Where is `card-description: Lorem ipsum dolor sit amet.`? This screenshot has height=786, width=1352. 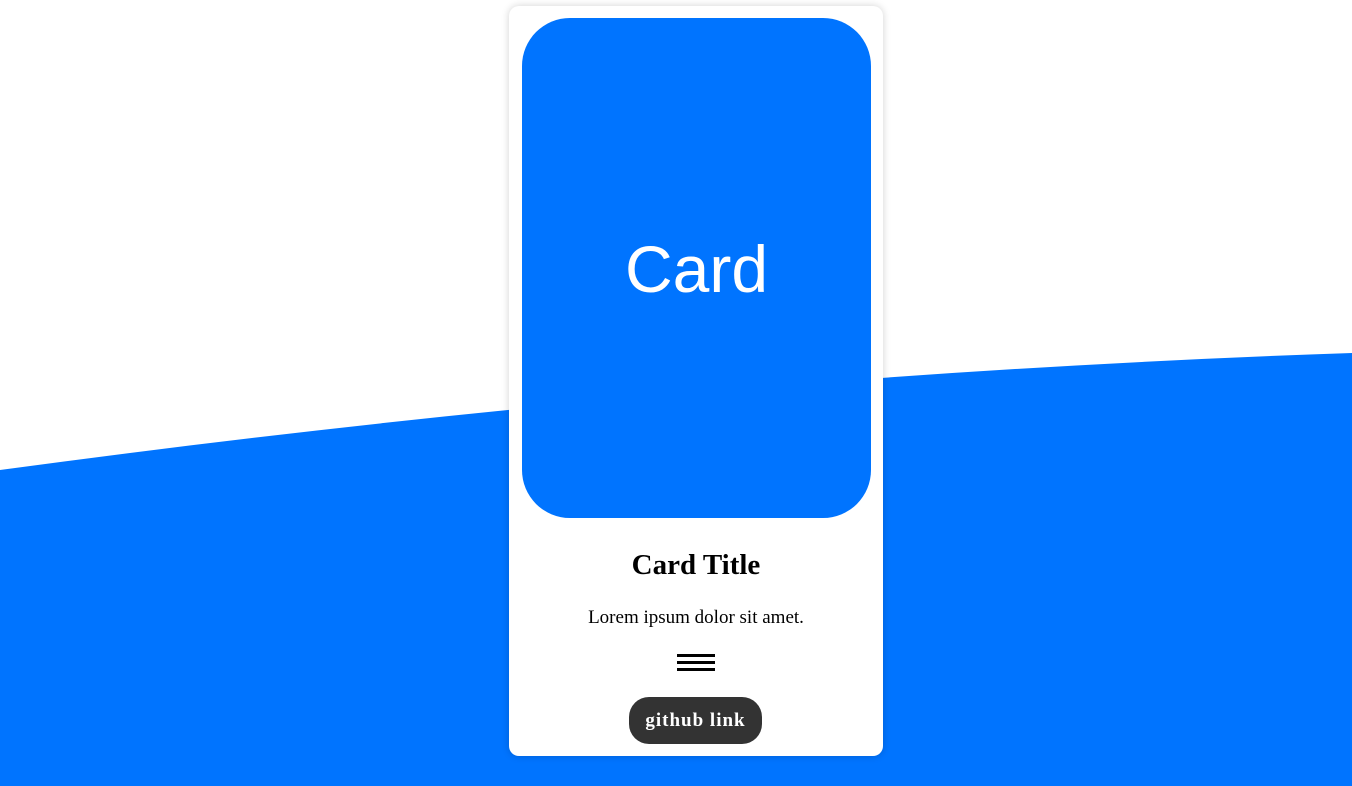
card-description: Lorem ipsum dolor sit amet. is located at coordinates (696, 617).